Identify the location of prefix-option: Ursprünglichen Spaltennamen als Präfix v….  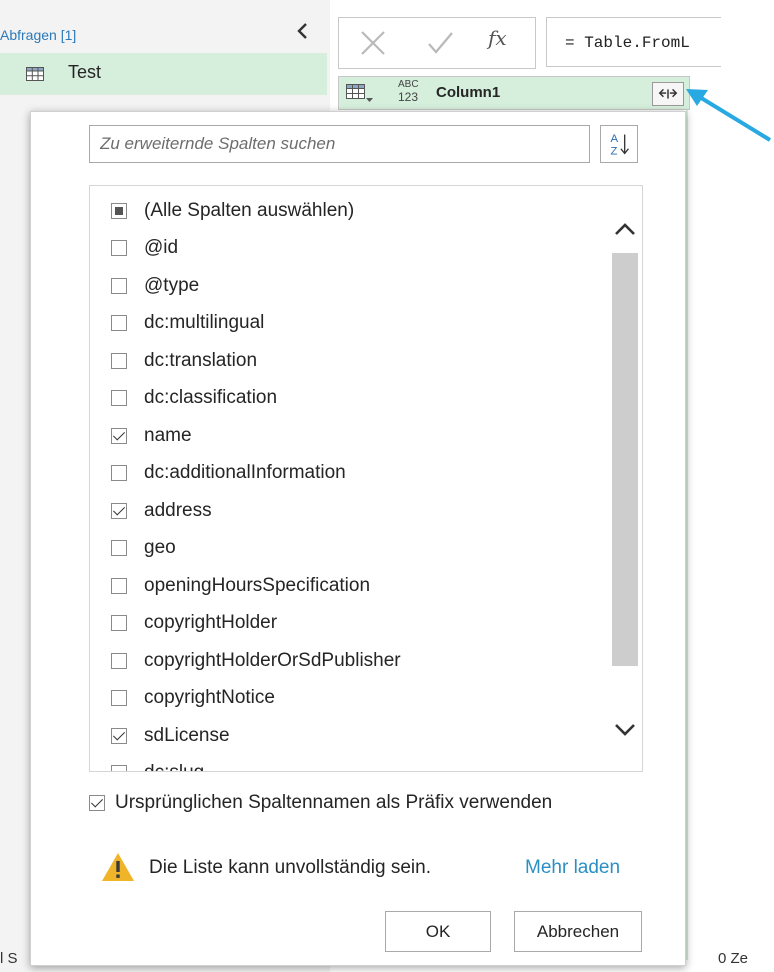
(320, 803).